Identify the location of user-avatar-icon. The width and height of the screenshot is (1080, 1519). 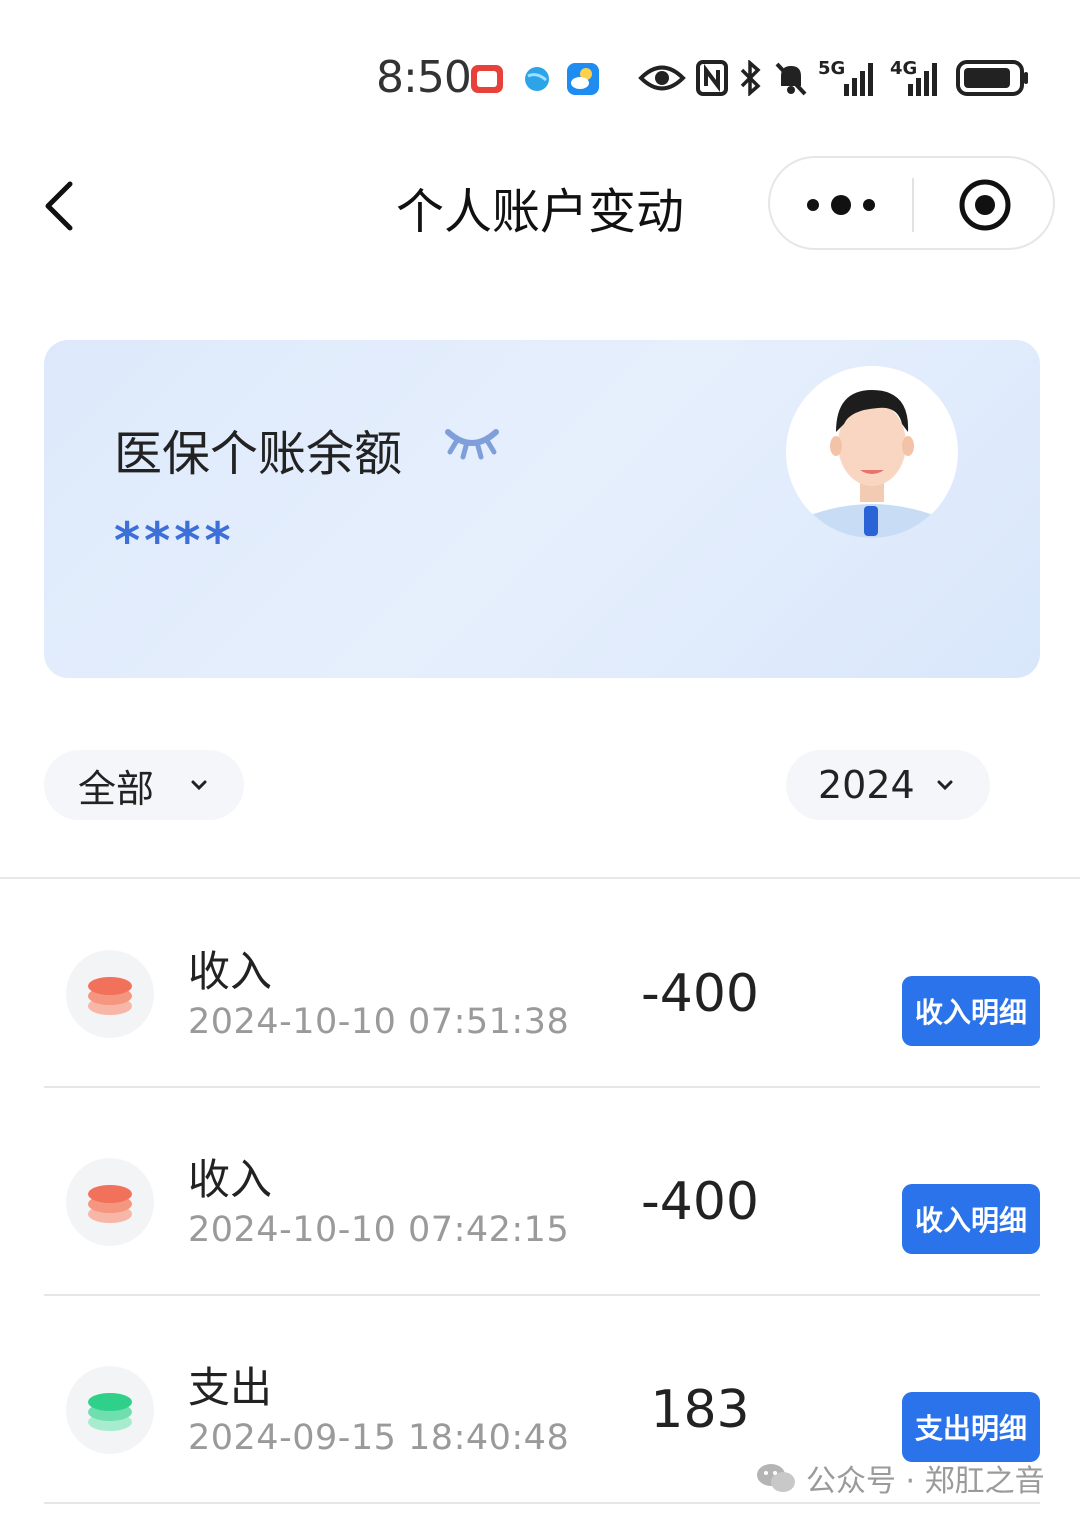
(872, 452).